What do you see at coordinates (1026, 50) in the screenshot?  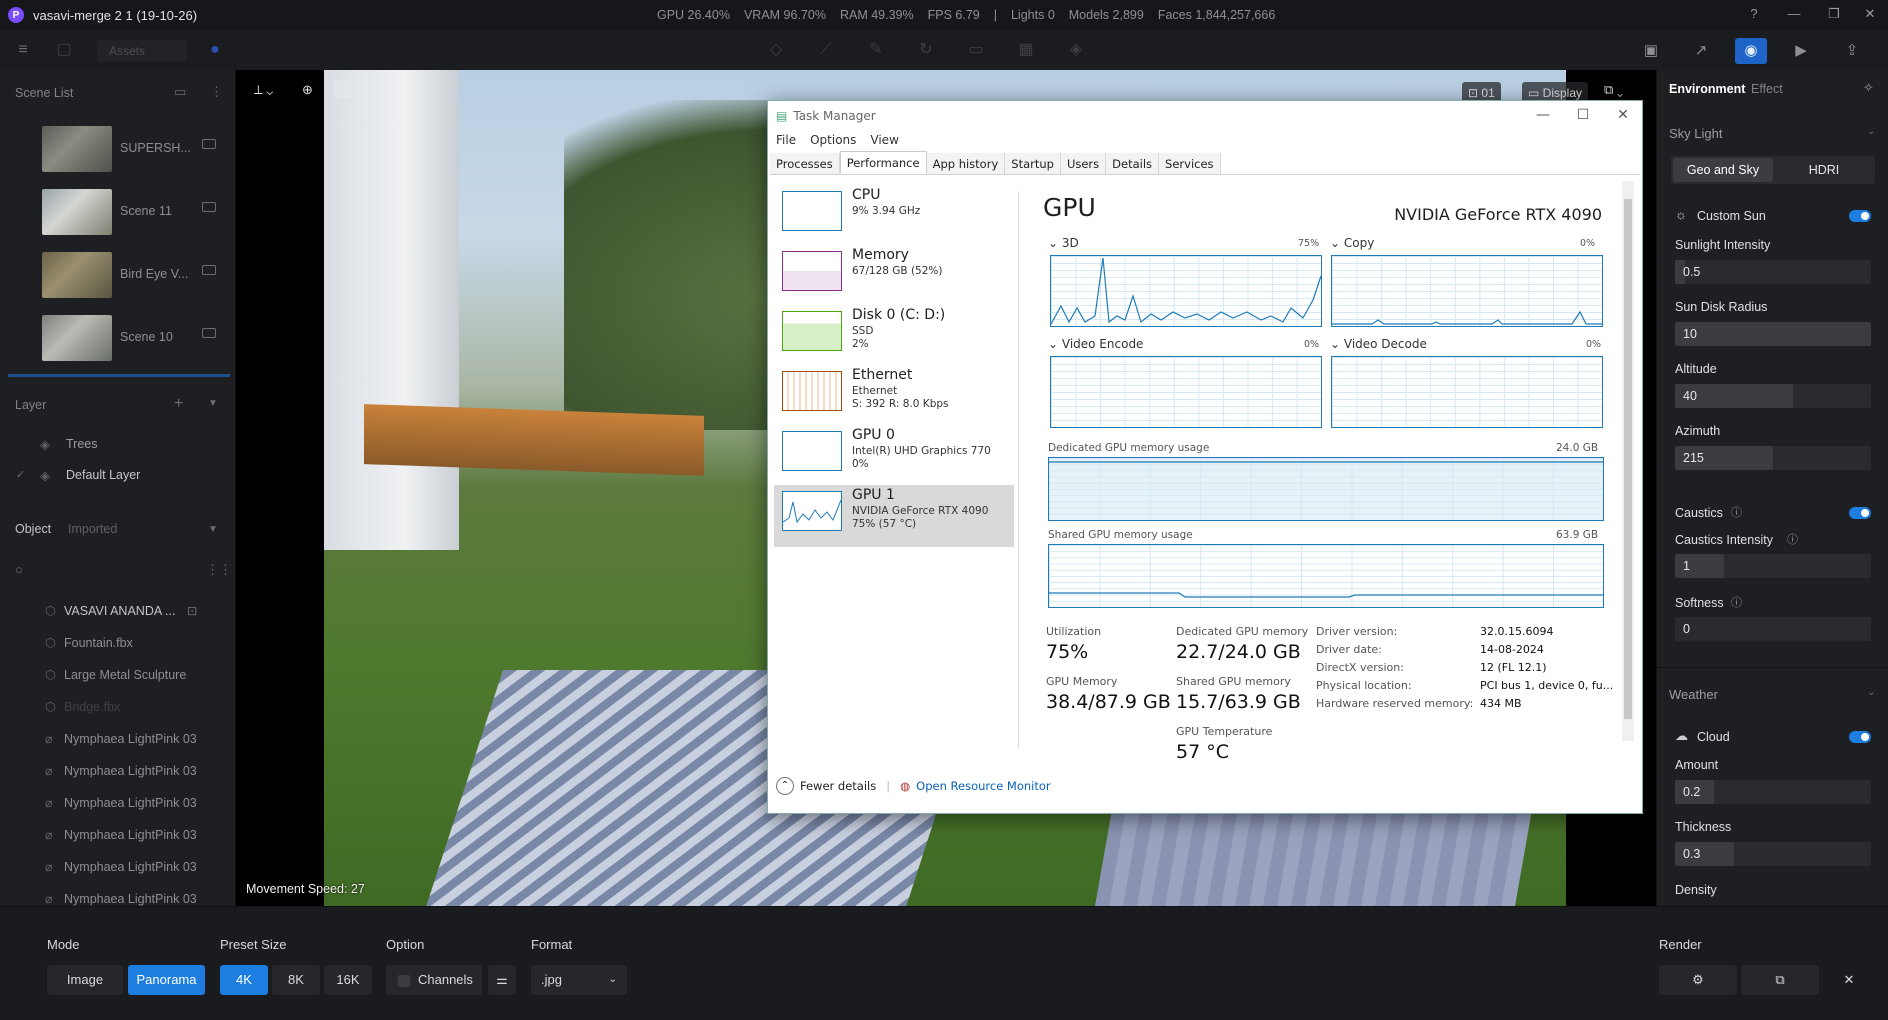 I see `grid-icon: ▦` at bounding box center [1026, 50].